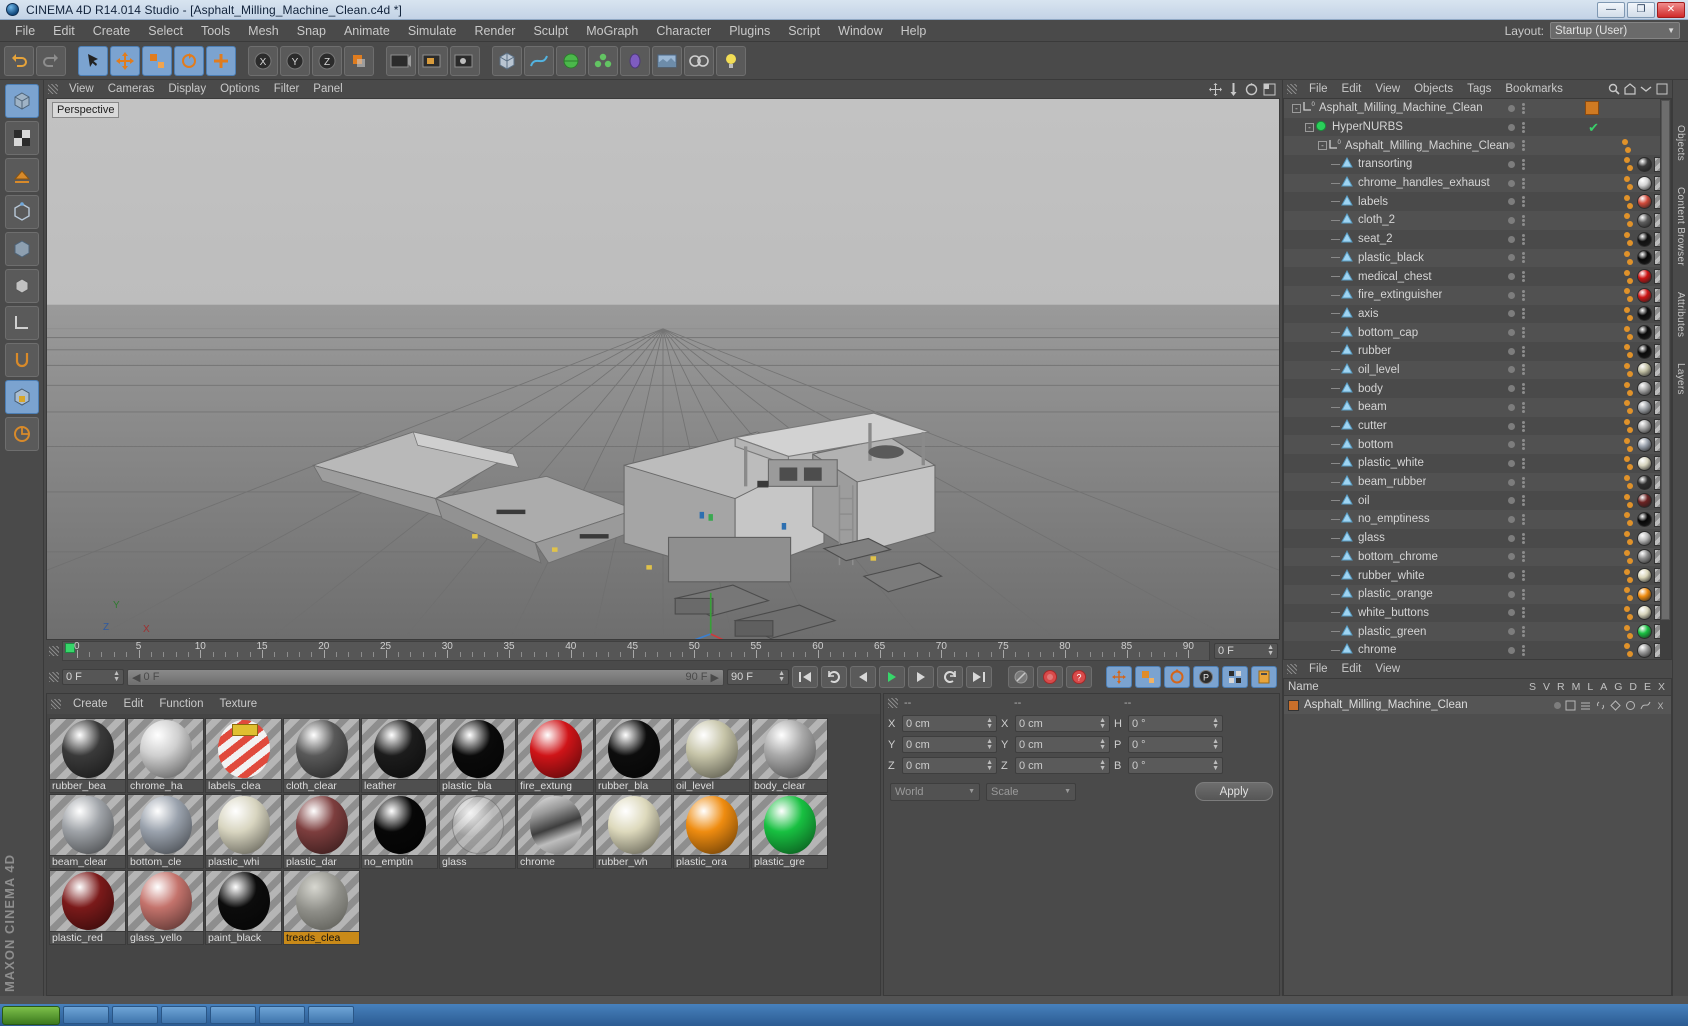 The height and width of the screenshot is (1026, 1688). Describe the element at coordinates (863, 677) in the screenshot. I see `previous-frame-button` at that location.